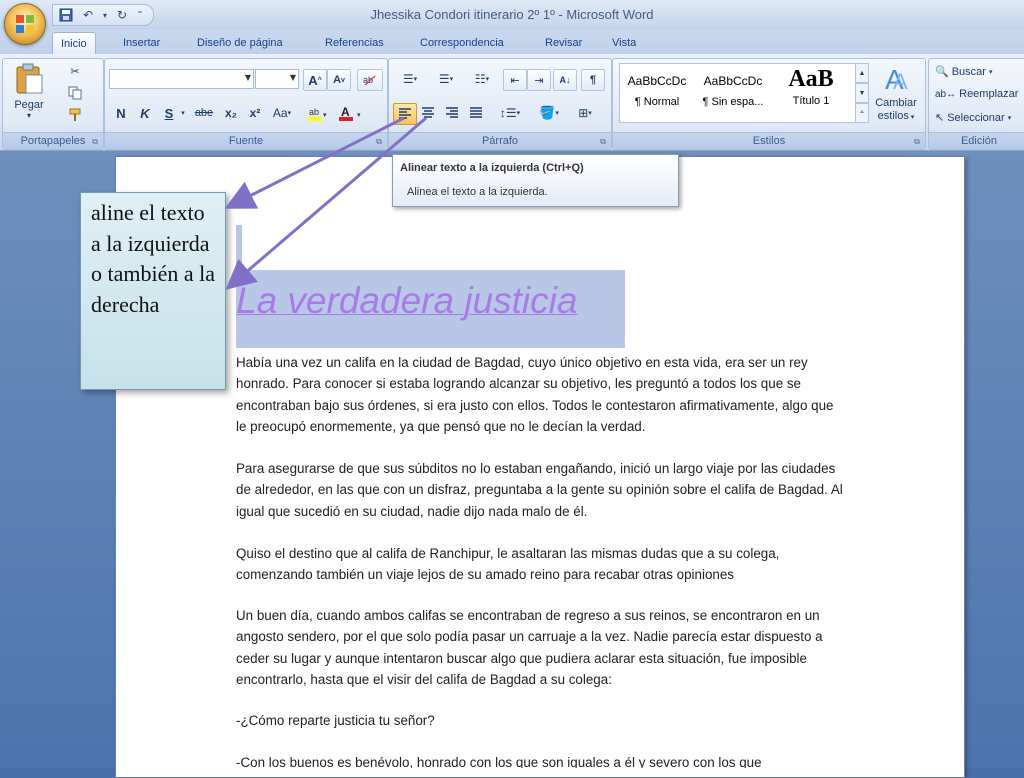  I want to click on align-right-icon, so click(452, 112).